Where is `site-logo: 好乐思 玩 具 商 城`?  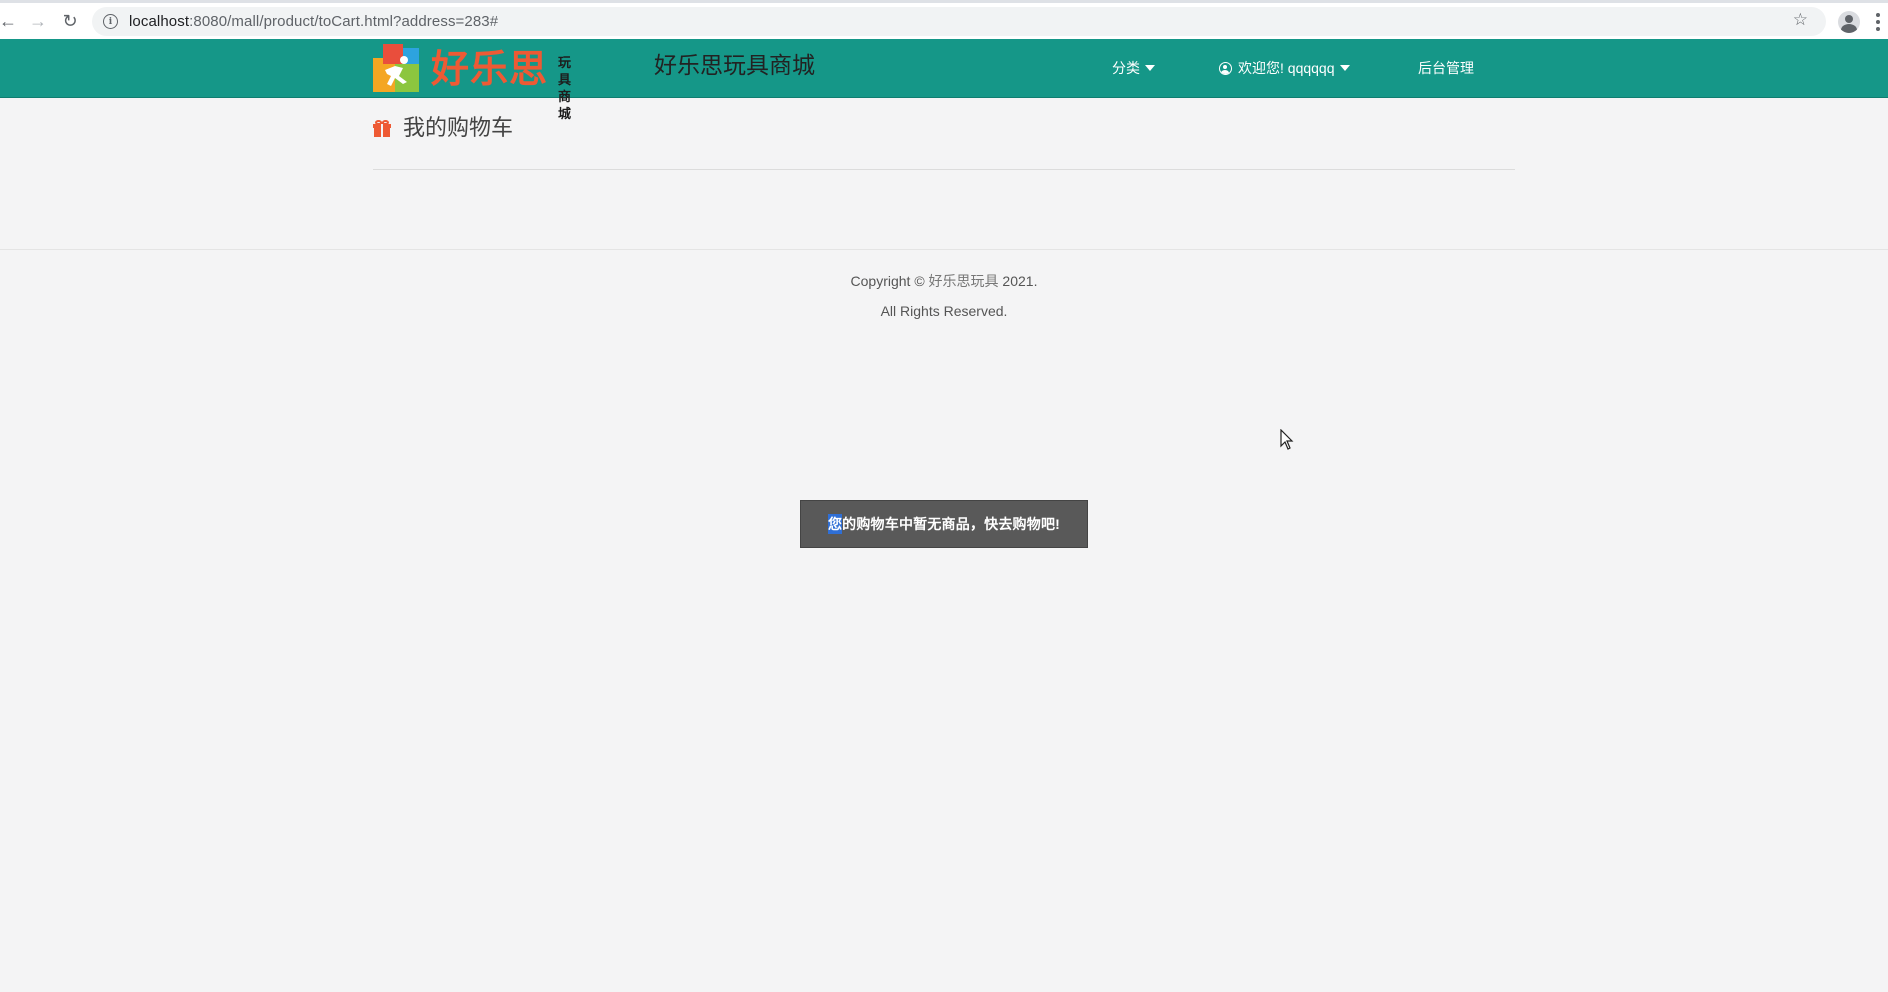 site-logo: 好乐思 玩 具 商 城 is located at coordinates (485, 82).